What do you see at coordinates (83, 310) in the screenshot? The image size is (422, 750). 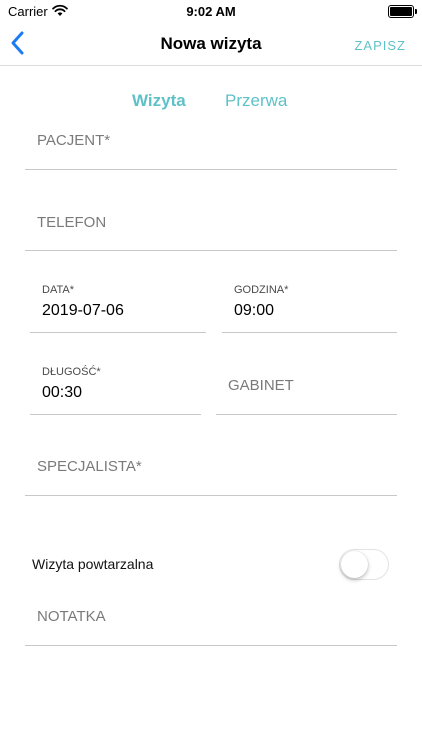 I see `date-value: 2019-07-06` at bounding box center [83, 310].